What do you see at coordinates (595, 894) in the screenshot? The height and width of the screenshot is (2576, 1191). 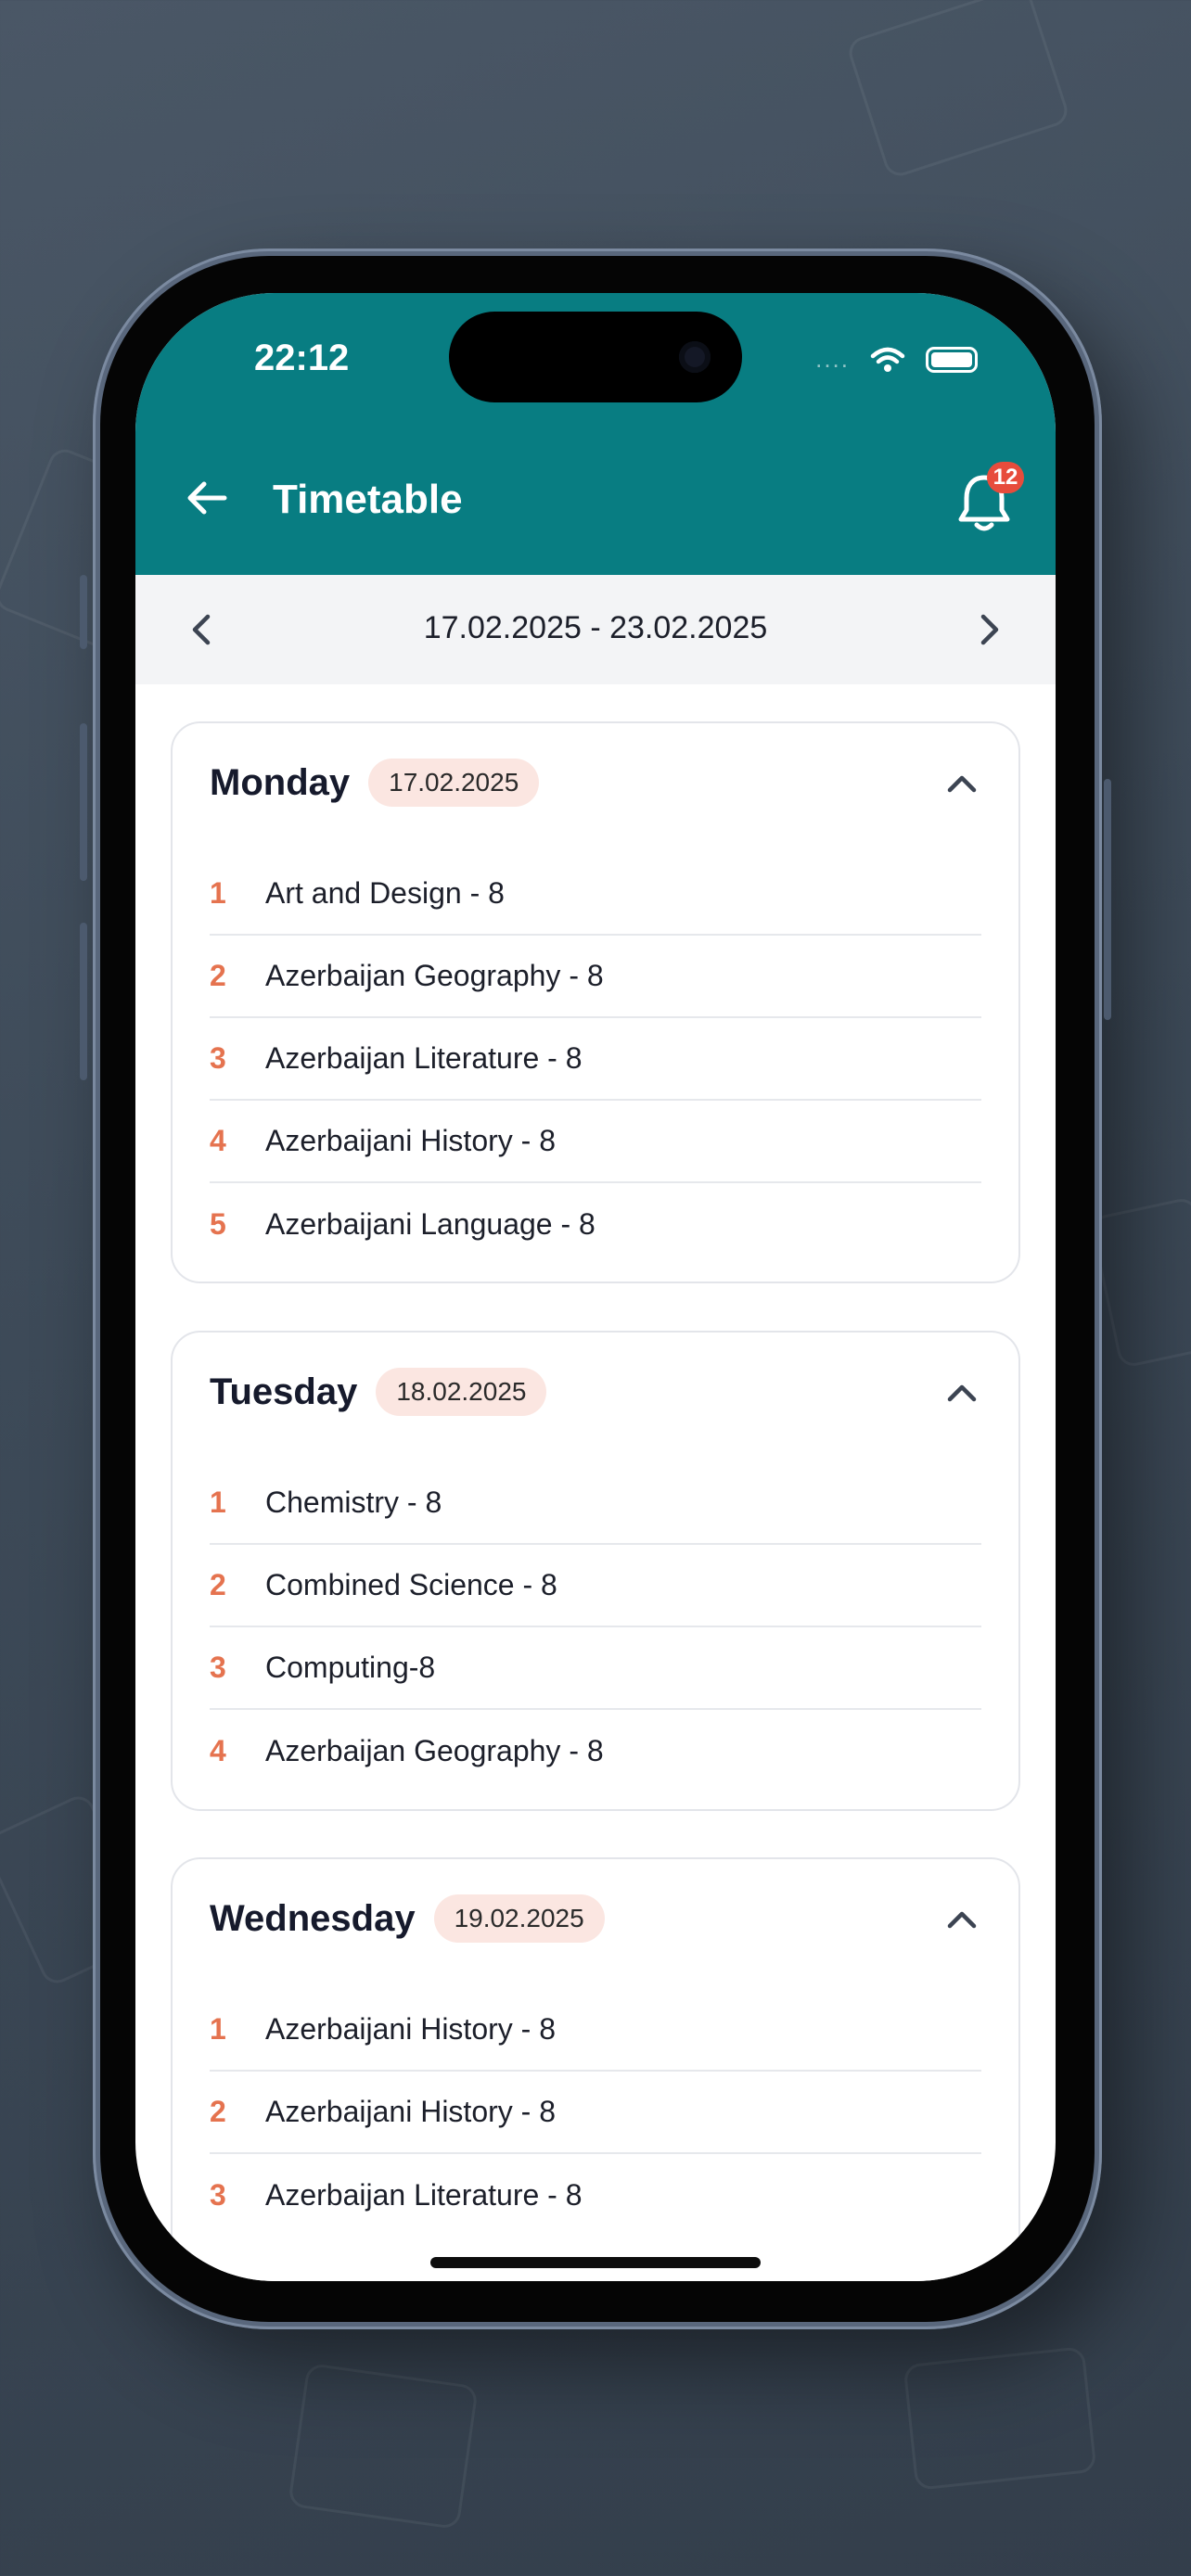 I see `lesson-row: 1 Art and Design - 8` at bounding box center [595, 894].